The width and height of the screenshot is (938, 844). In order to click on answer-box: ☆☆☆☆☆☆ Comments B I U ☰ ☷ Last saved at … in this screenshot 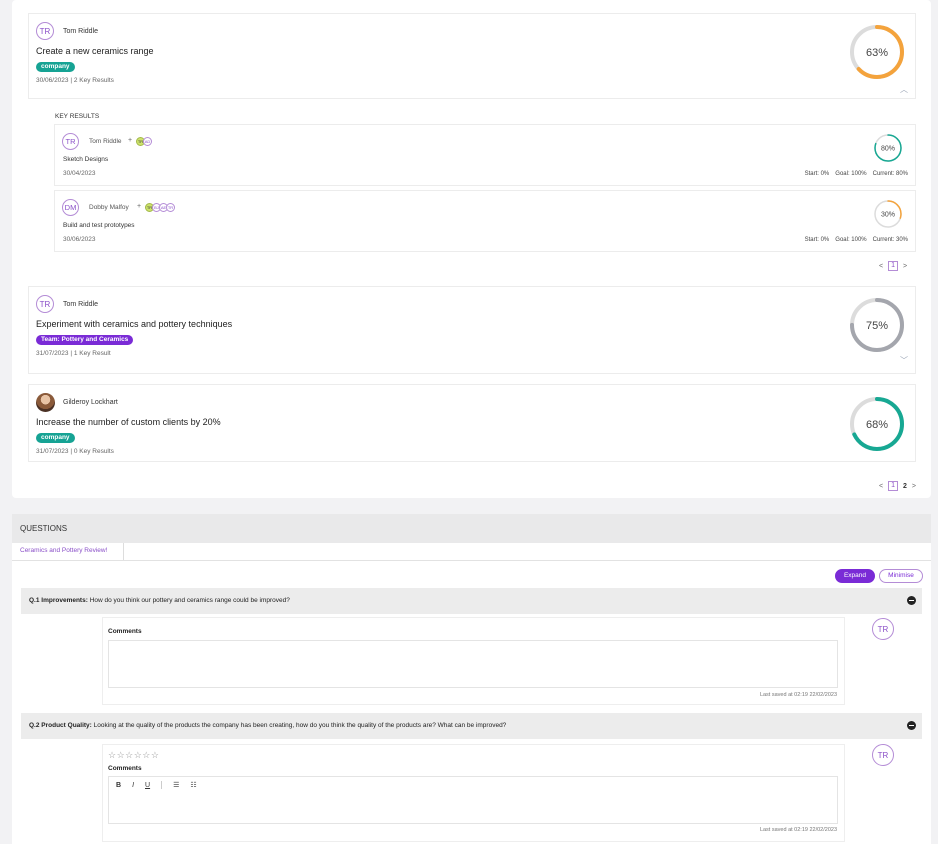, I will do `click(473, 793)`.